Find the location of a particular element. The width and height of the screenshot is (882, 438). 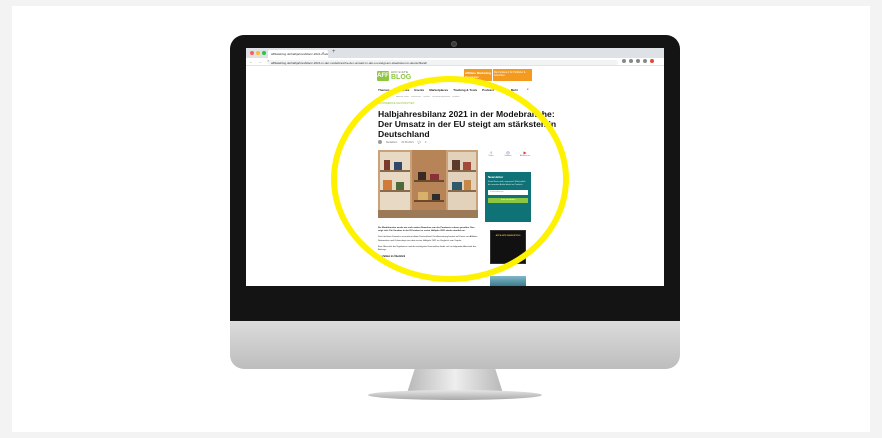

site-logo: AFF AFFILIATE BLOG is located at coordinates (394, 75).